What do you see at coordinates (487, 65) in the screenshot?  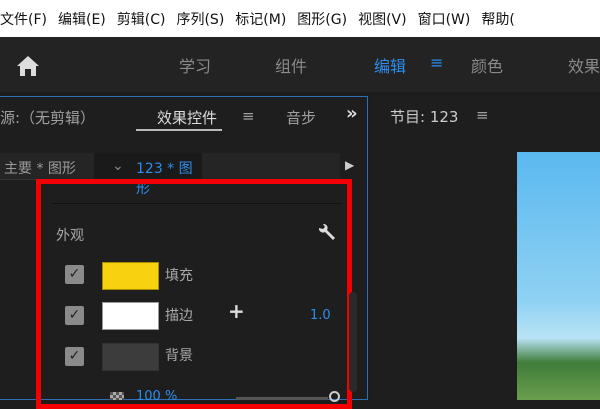 I see `workspace-color: 颜色` at bounding box center [487, 65].